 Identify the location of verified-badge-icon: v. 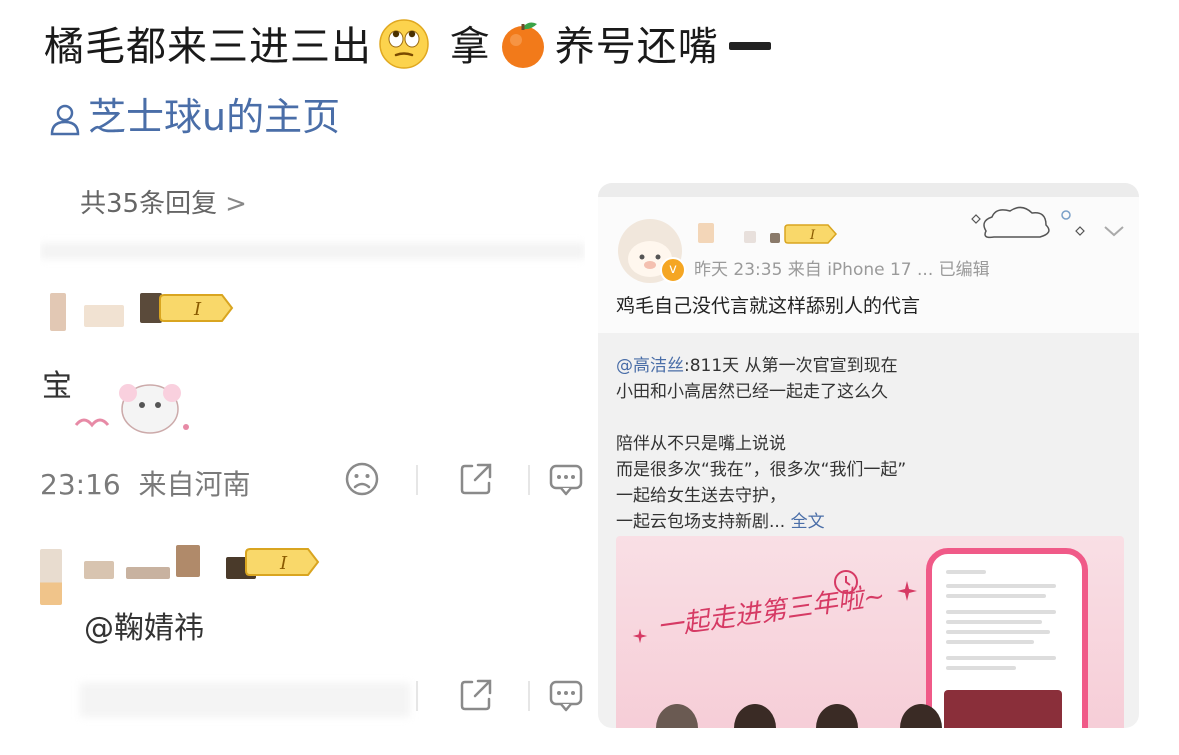
(673, 270).